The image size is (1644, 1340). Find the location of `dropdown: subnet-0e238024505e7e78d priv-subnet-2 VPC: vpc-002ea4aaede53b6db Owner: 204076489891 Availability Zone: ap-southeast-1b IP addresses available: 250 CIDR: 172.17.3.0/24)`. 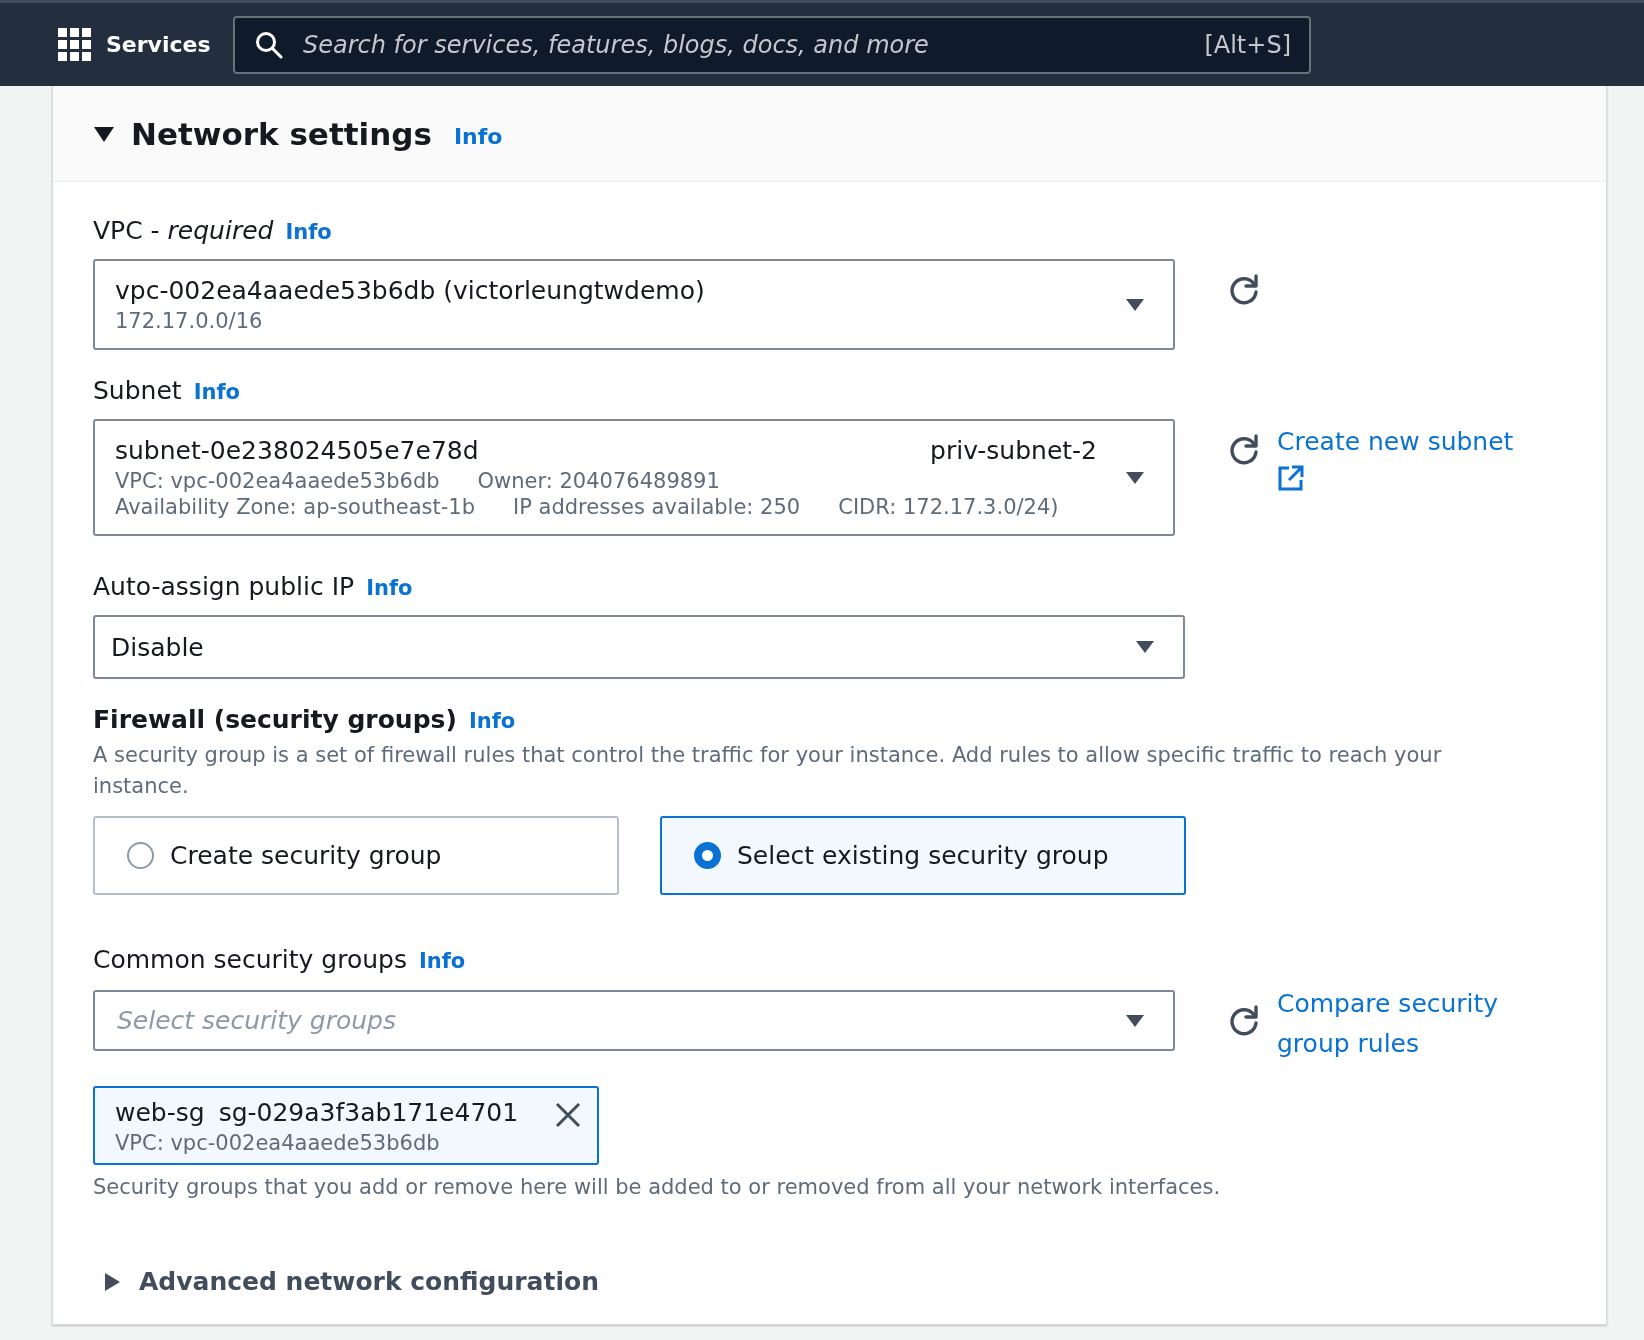

dropdown: subnet-0e238024505e7e78d priv-subnet-2 VPC: vpc-002ea4aaede53b6db Owner: 204076489891 Availability Zone: ap-southeast-1b IP addresses available: 250 CIDR: 172.17.3.0/24) is located at coordinates (634, 477).